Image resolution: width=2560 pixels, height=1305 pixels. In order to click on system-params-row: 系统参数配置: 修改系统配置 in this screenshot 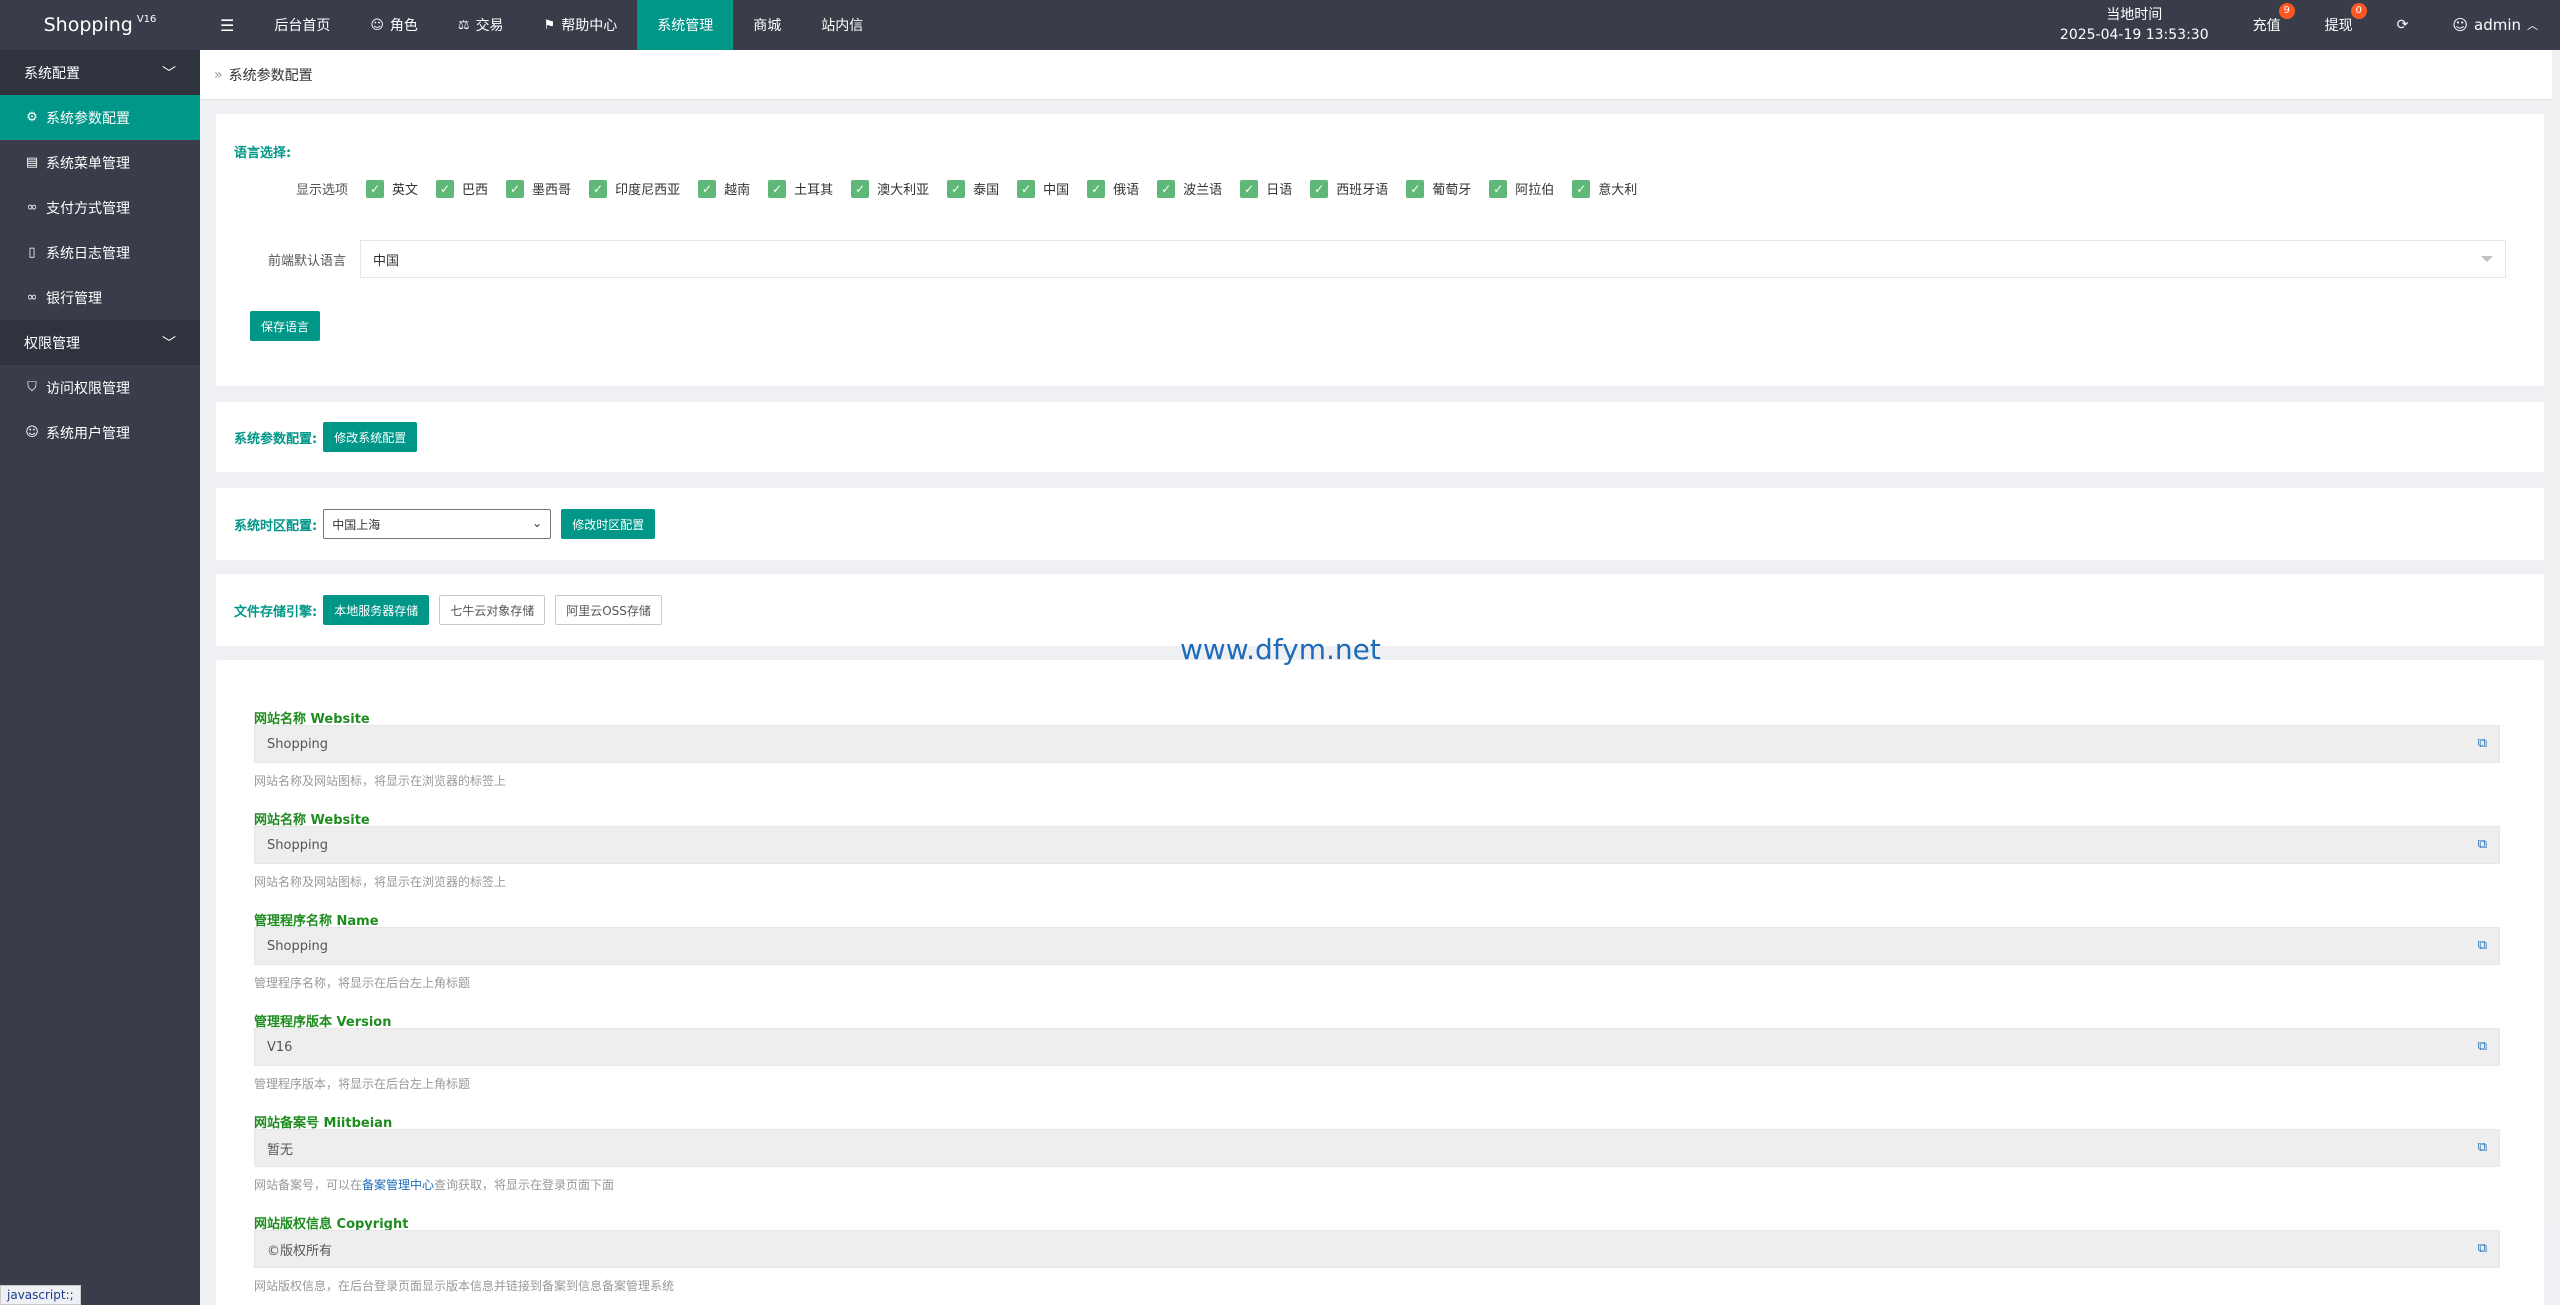, I will do `click(326, 437)`.